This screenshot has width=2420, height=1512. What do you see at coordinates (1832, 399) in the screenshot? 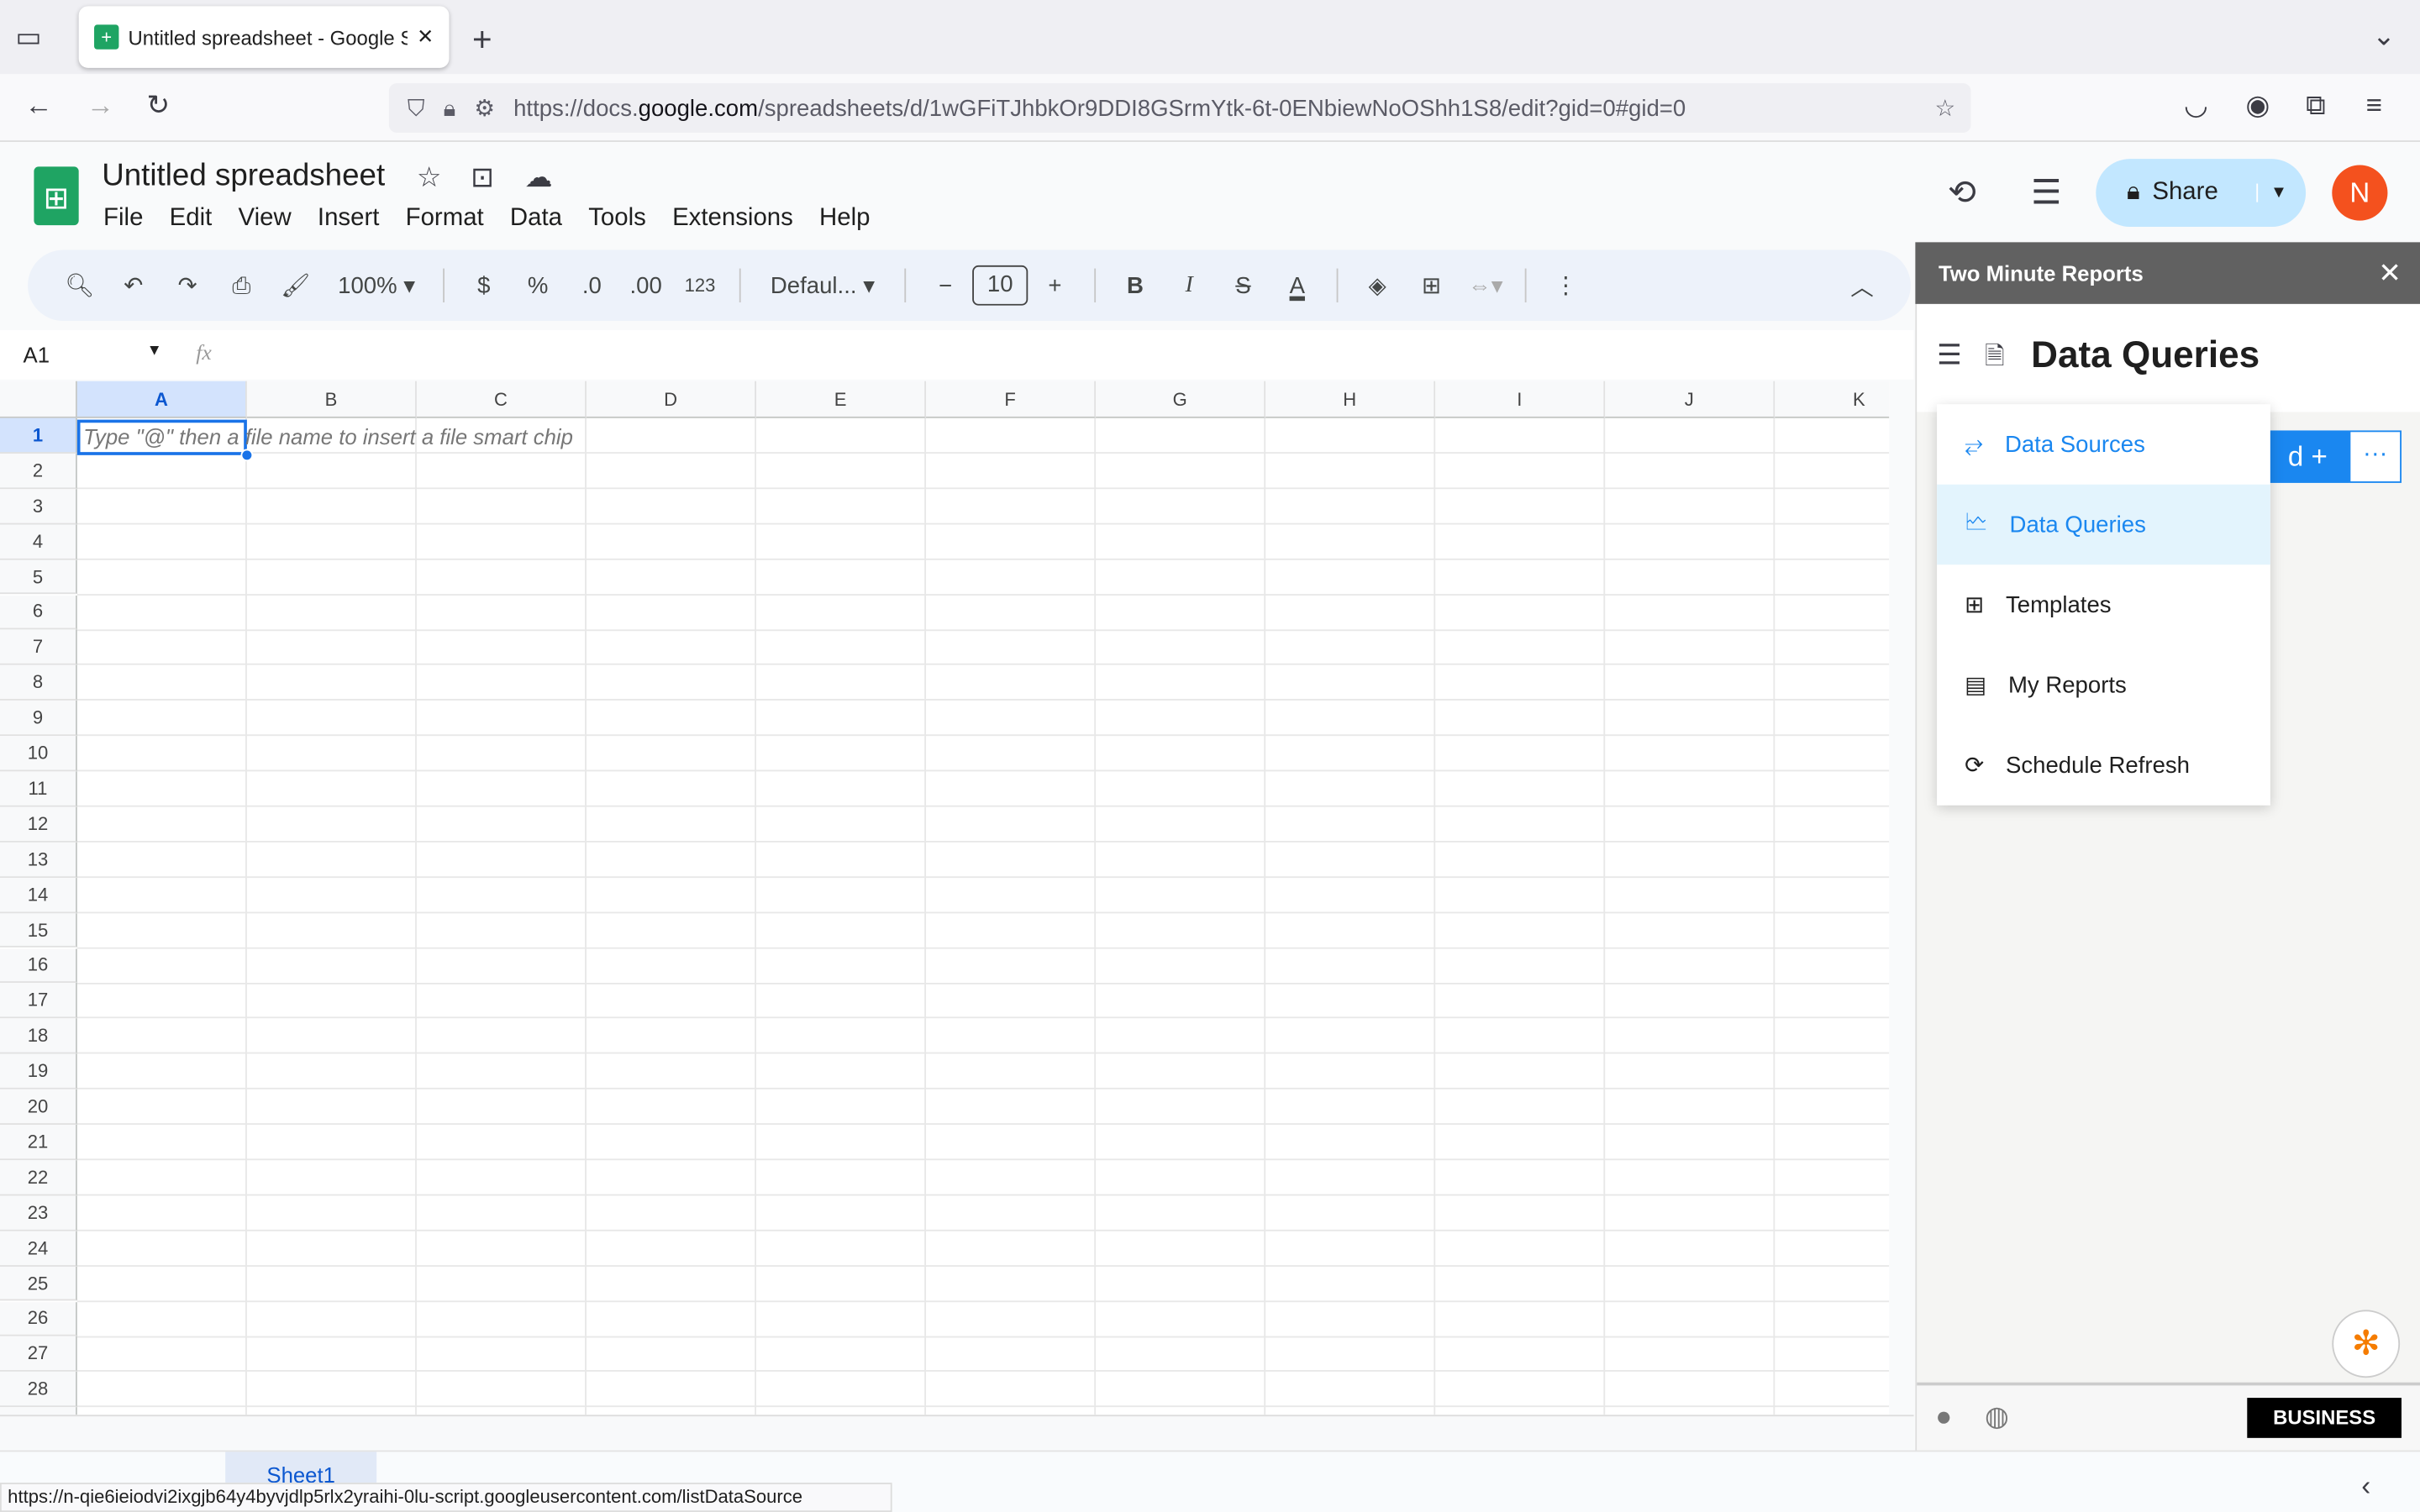
I see `column-header-k: K` at bounding box center [1832, 399].